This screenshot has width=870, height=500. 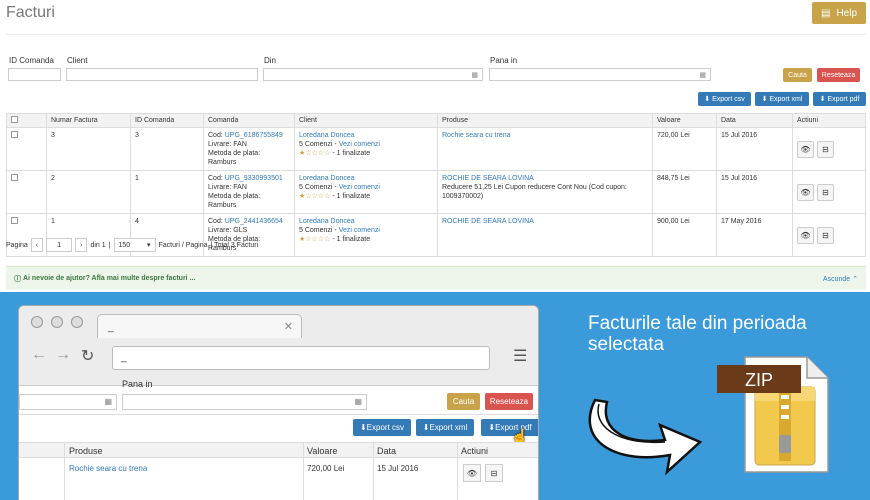 What do you see at coordinates (351, 239) in the screenshot?
I see `finalized-text: - 1 finalizate` at bounding box center [351, 239].